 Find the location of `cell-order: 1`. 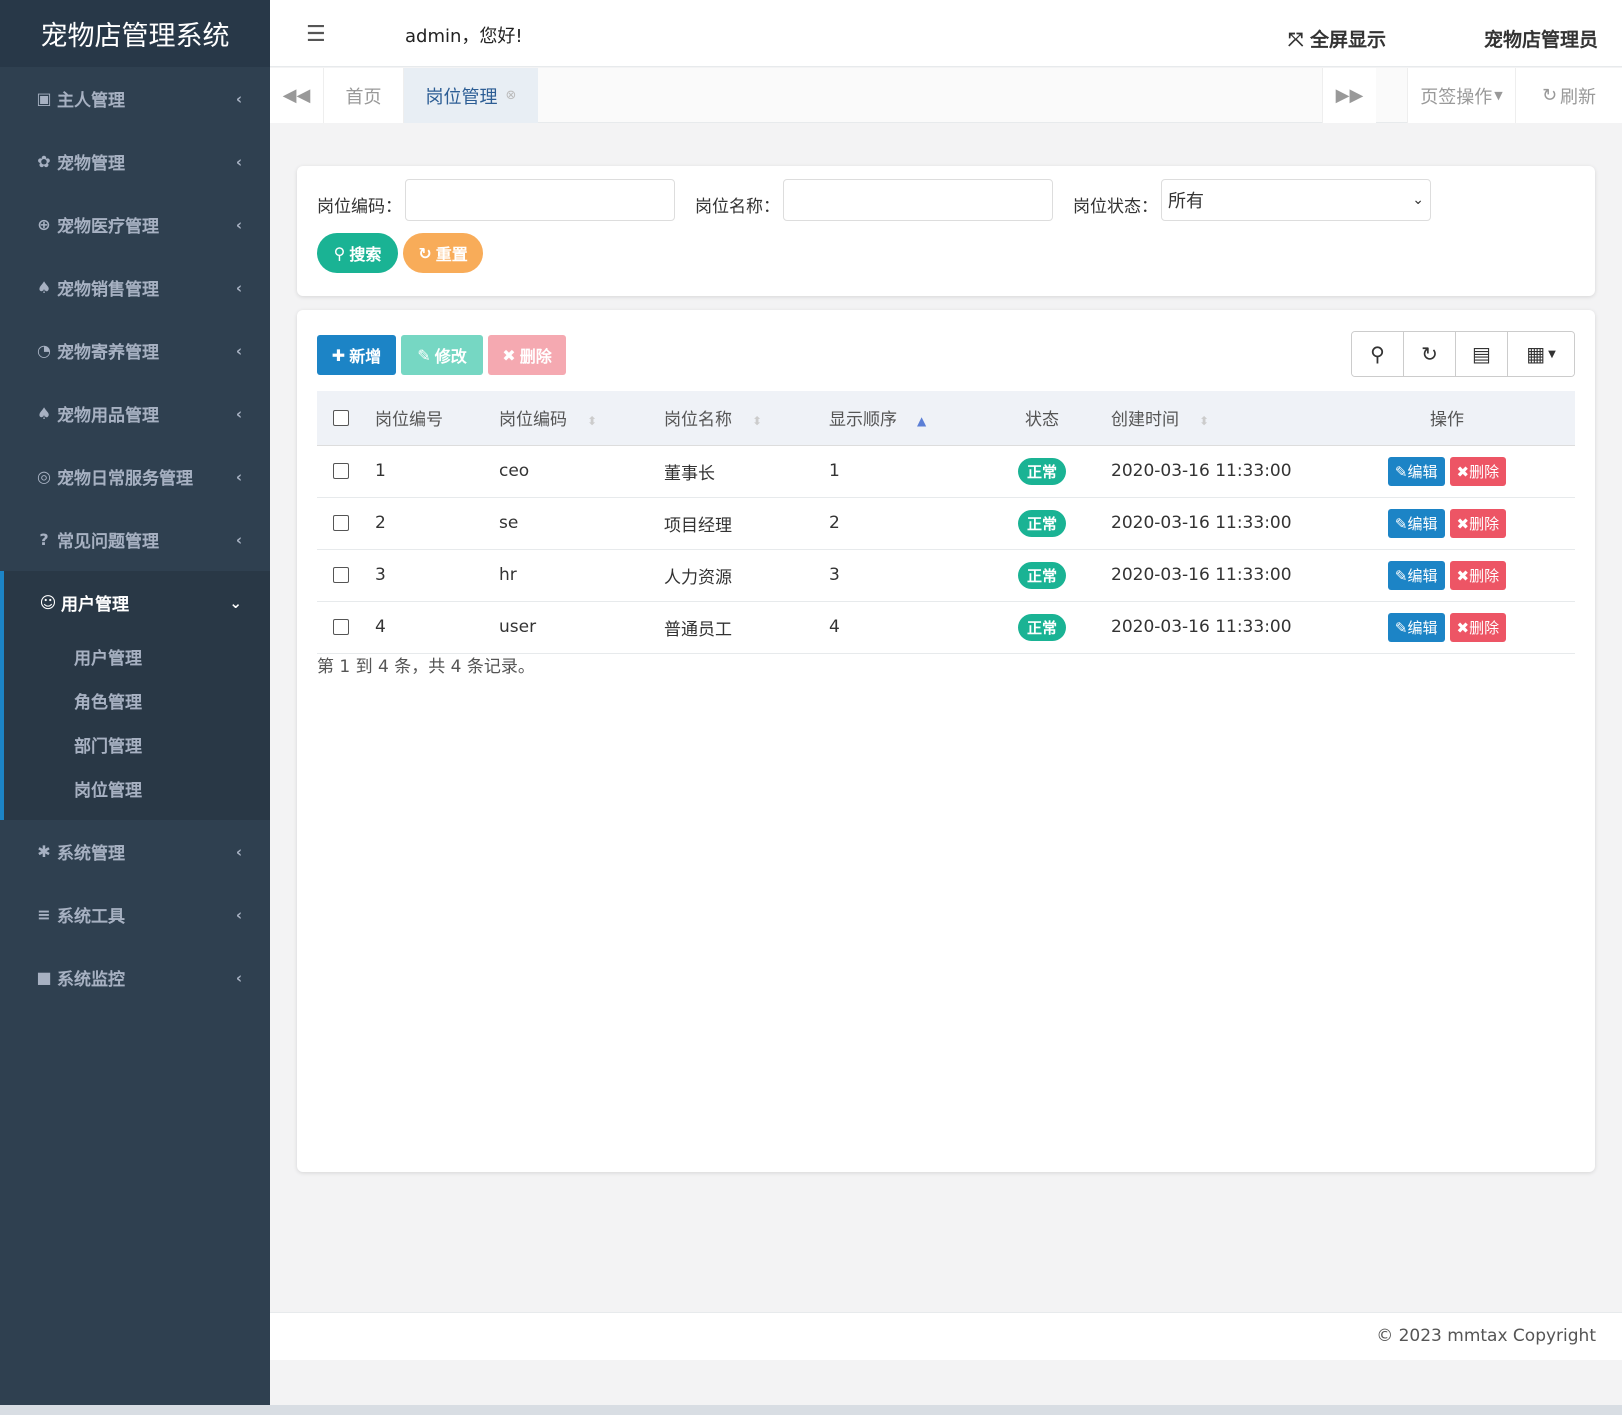

cell-order: 1 is located at coordinates (912, 471).